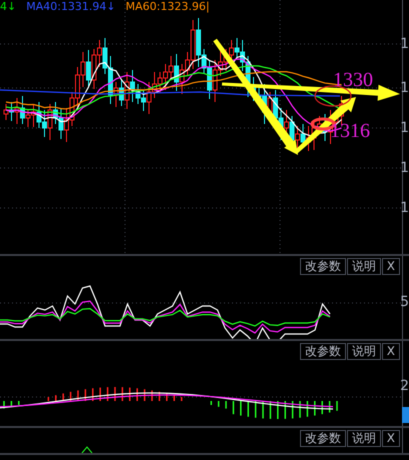 The image size is (409, 460). Describe the element at coordinates (333, 96) in the screenshot. I see `circle-mark` at that location.